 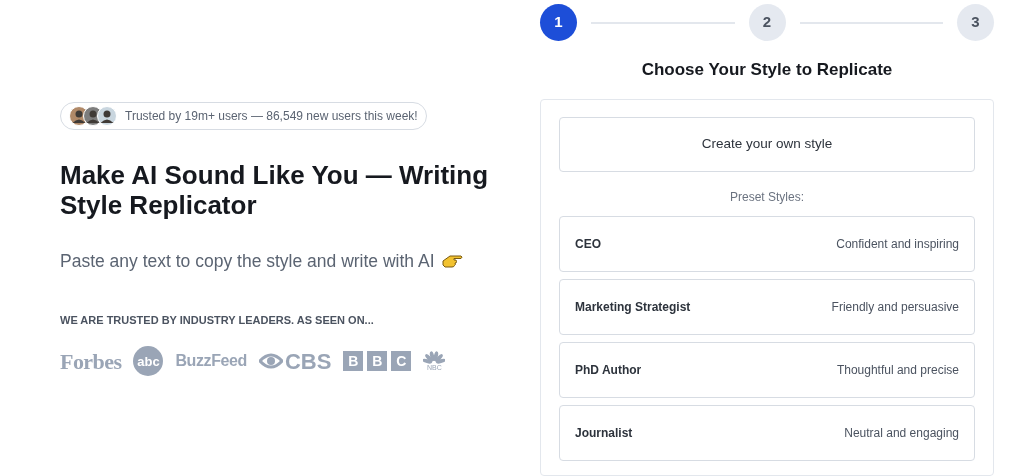 What do you see at coordinates (897, 370) in the screenshot?
I see `preset-description: Thoughtful and precise` at bounding box center [897, 370].